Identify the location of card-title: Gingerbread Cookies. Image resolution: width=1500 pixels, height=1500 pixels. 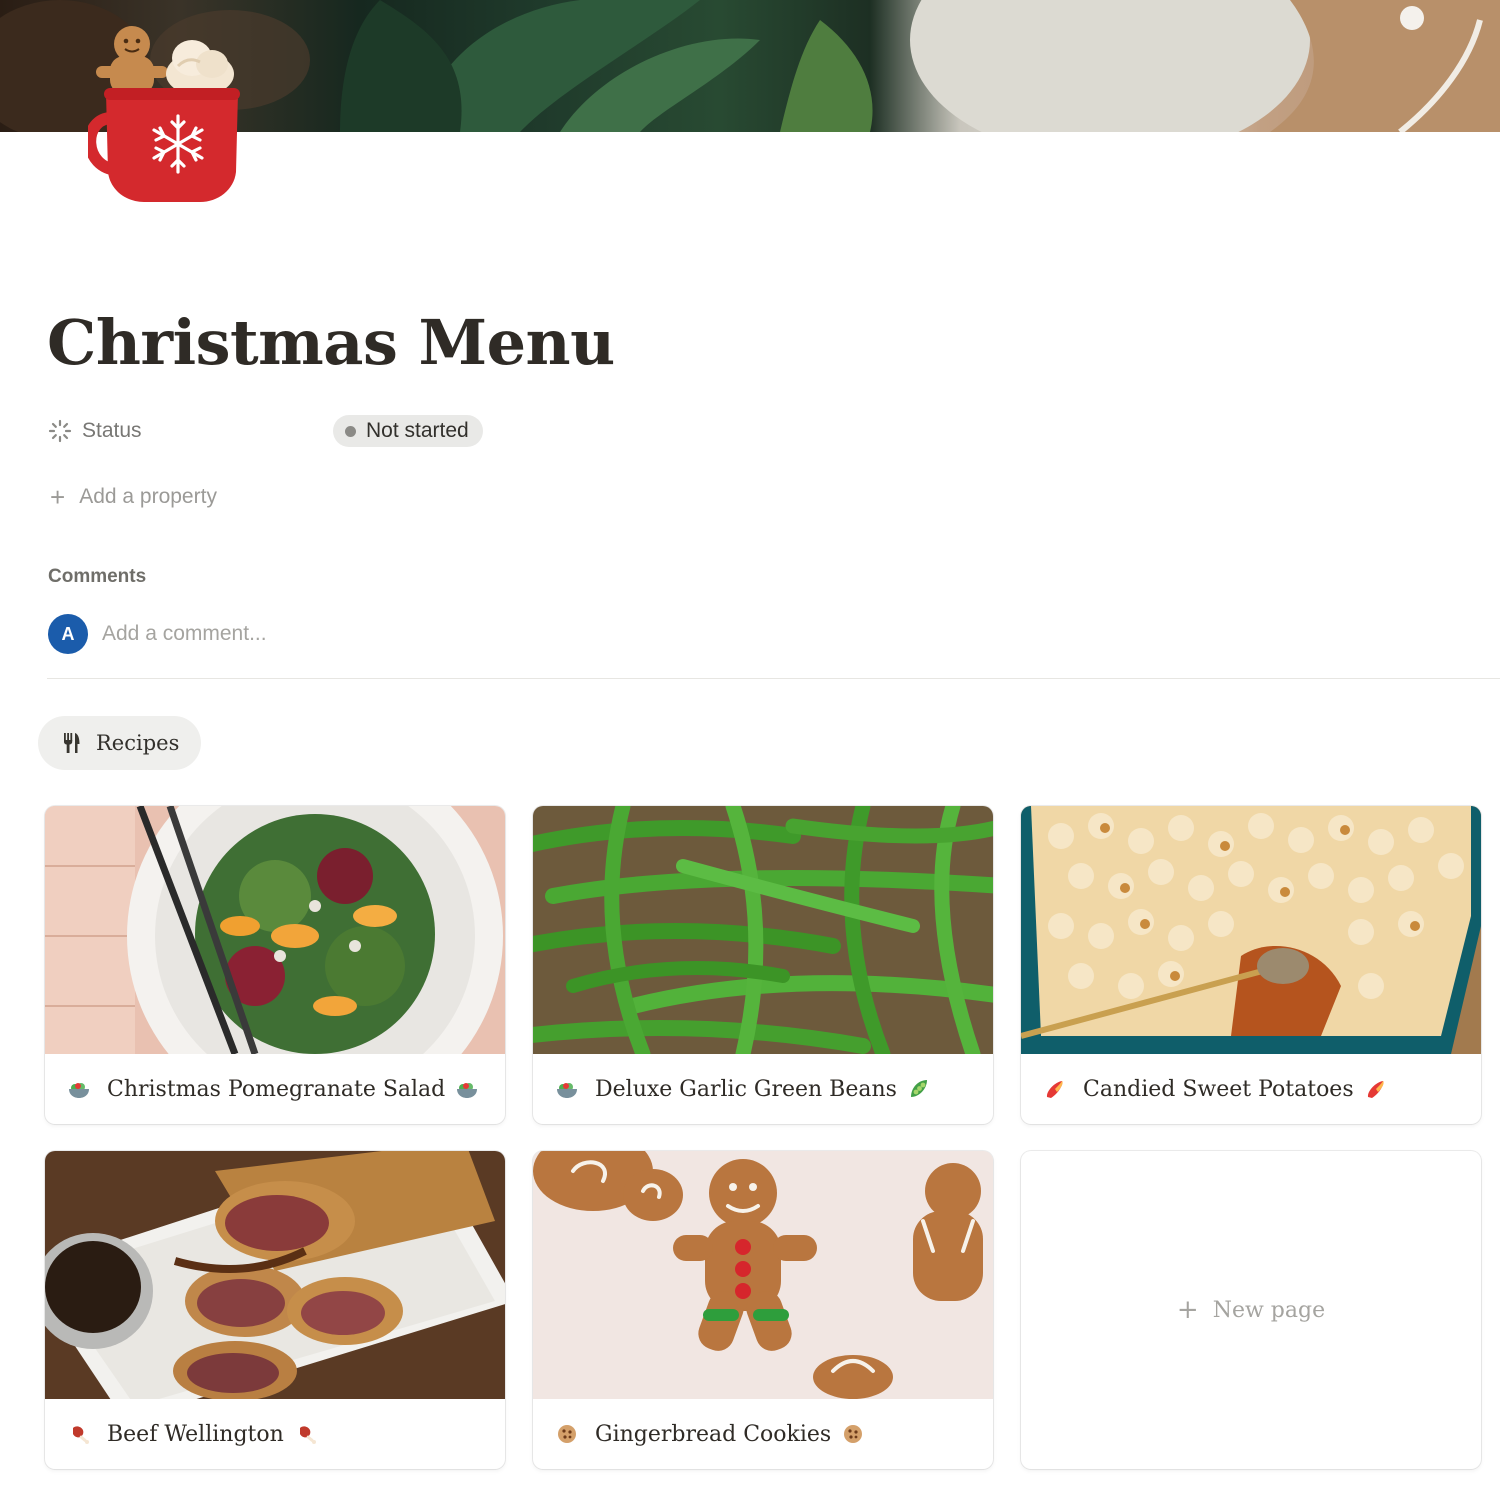
(763, 1434).